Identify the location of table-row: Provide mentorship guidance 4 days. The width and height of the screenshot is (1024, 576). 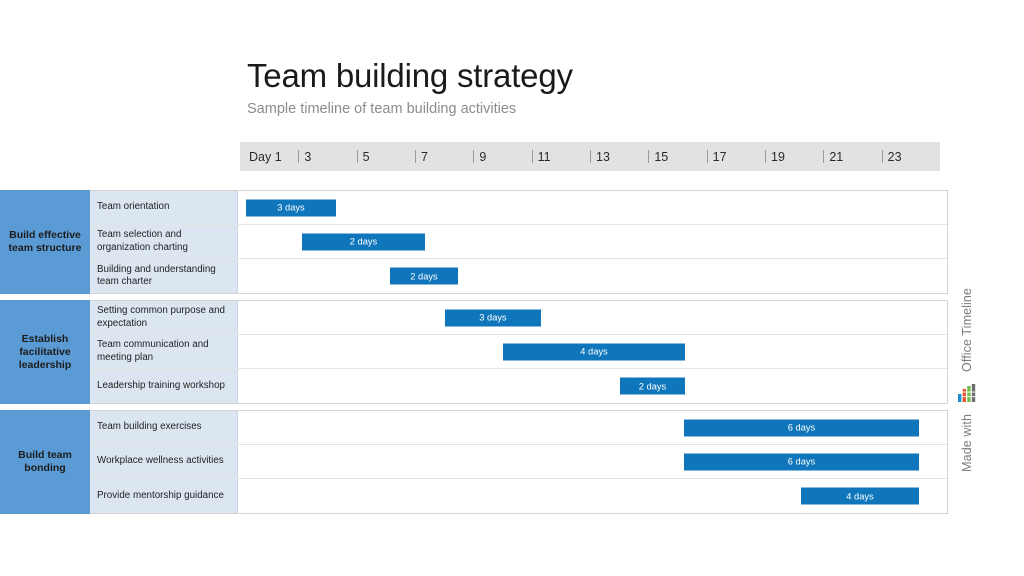
(518, 496).